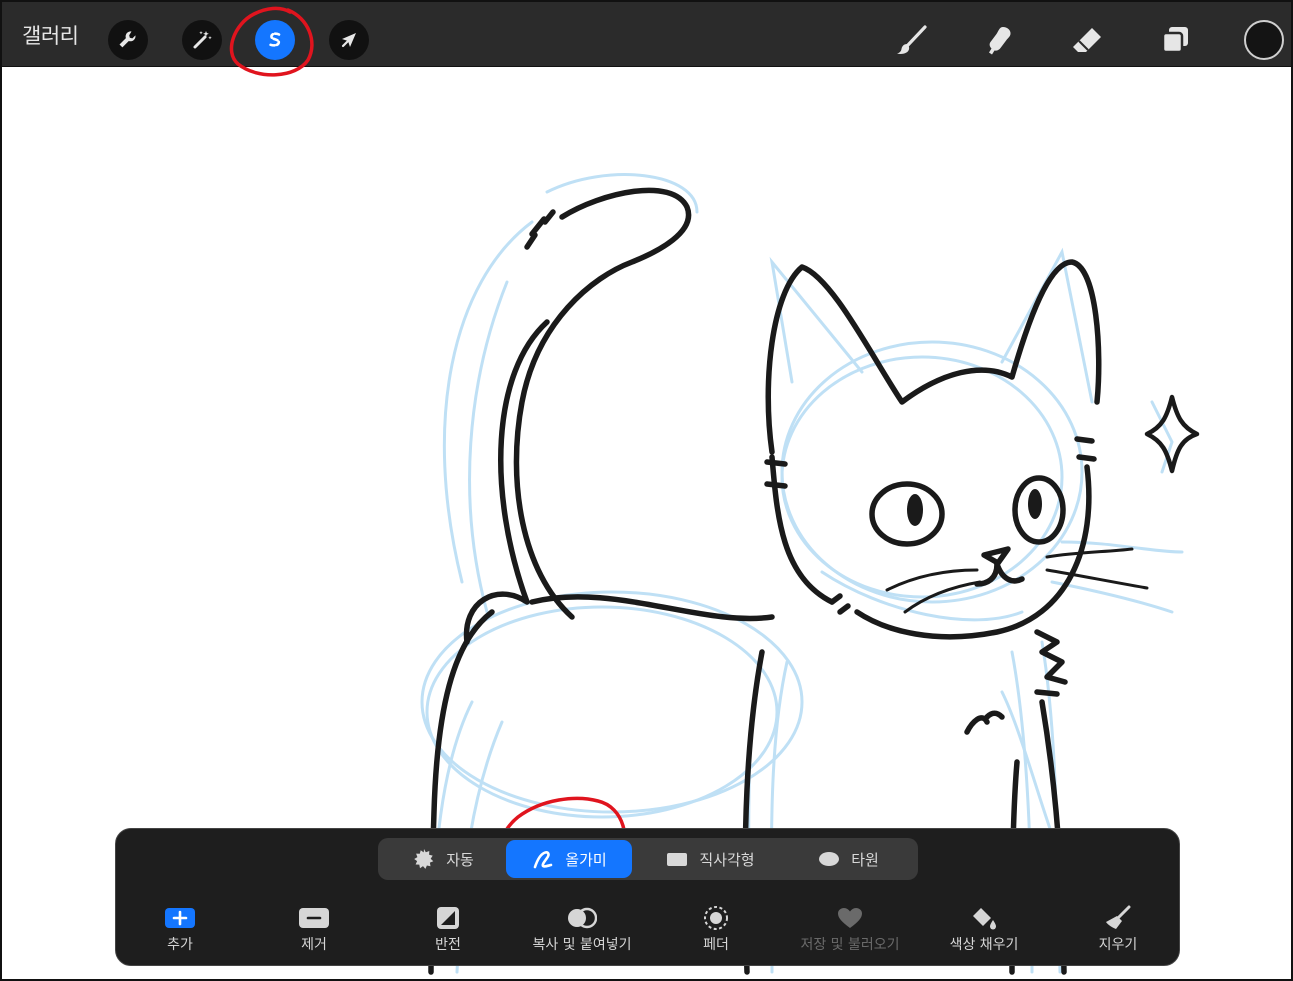 The width and height of the screenshot is (1293, 981). Describe the element at coordinates (448, 931) in the screenshot. I see `invert-button: 반전` at that location.